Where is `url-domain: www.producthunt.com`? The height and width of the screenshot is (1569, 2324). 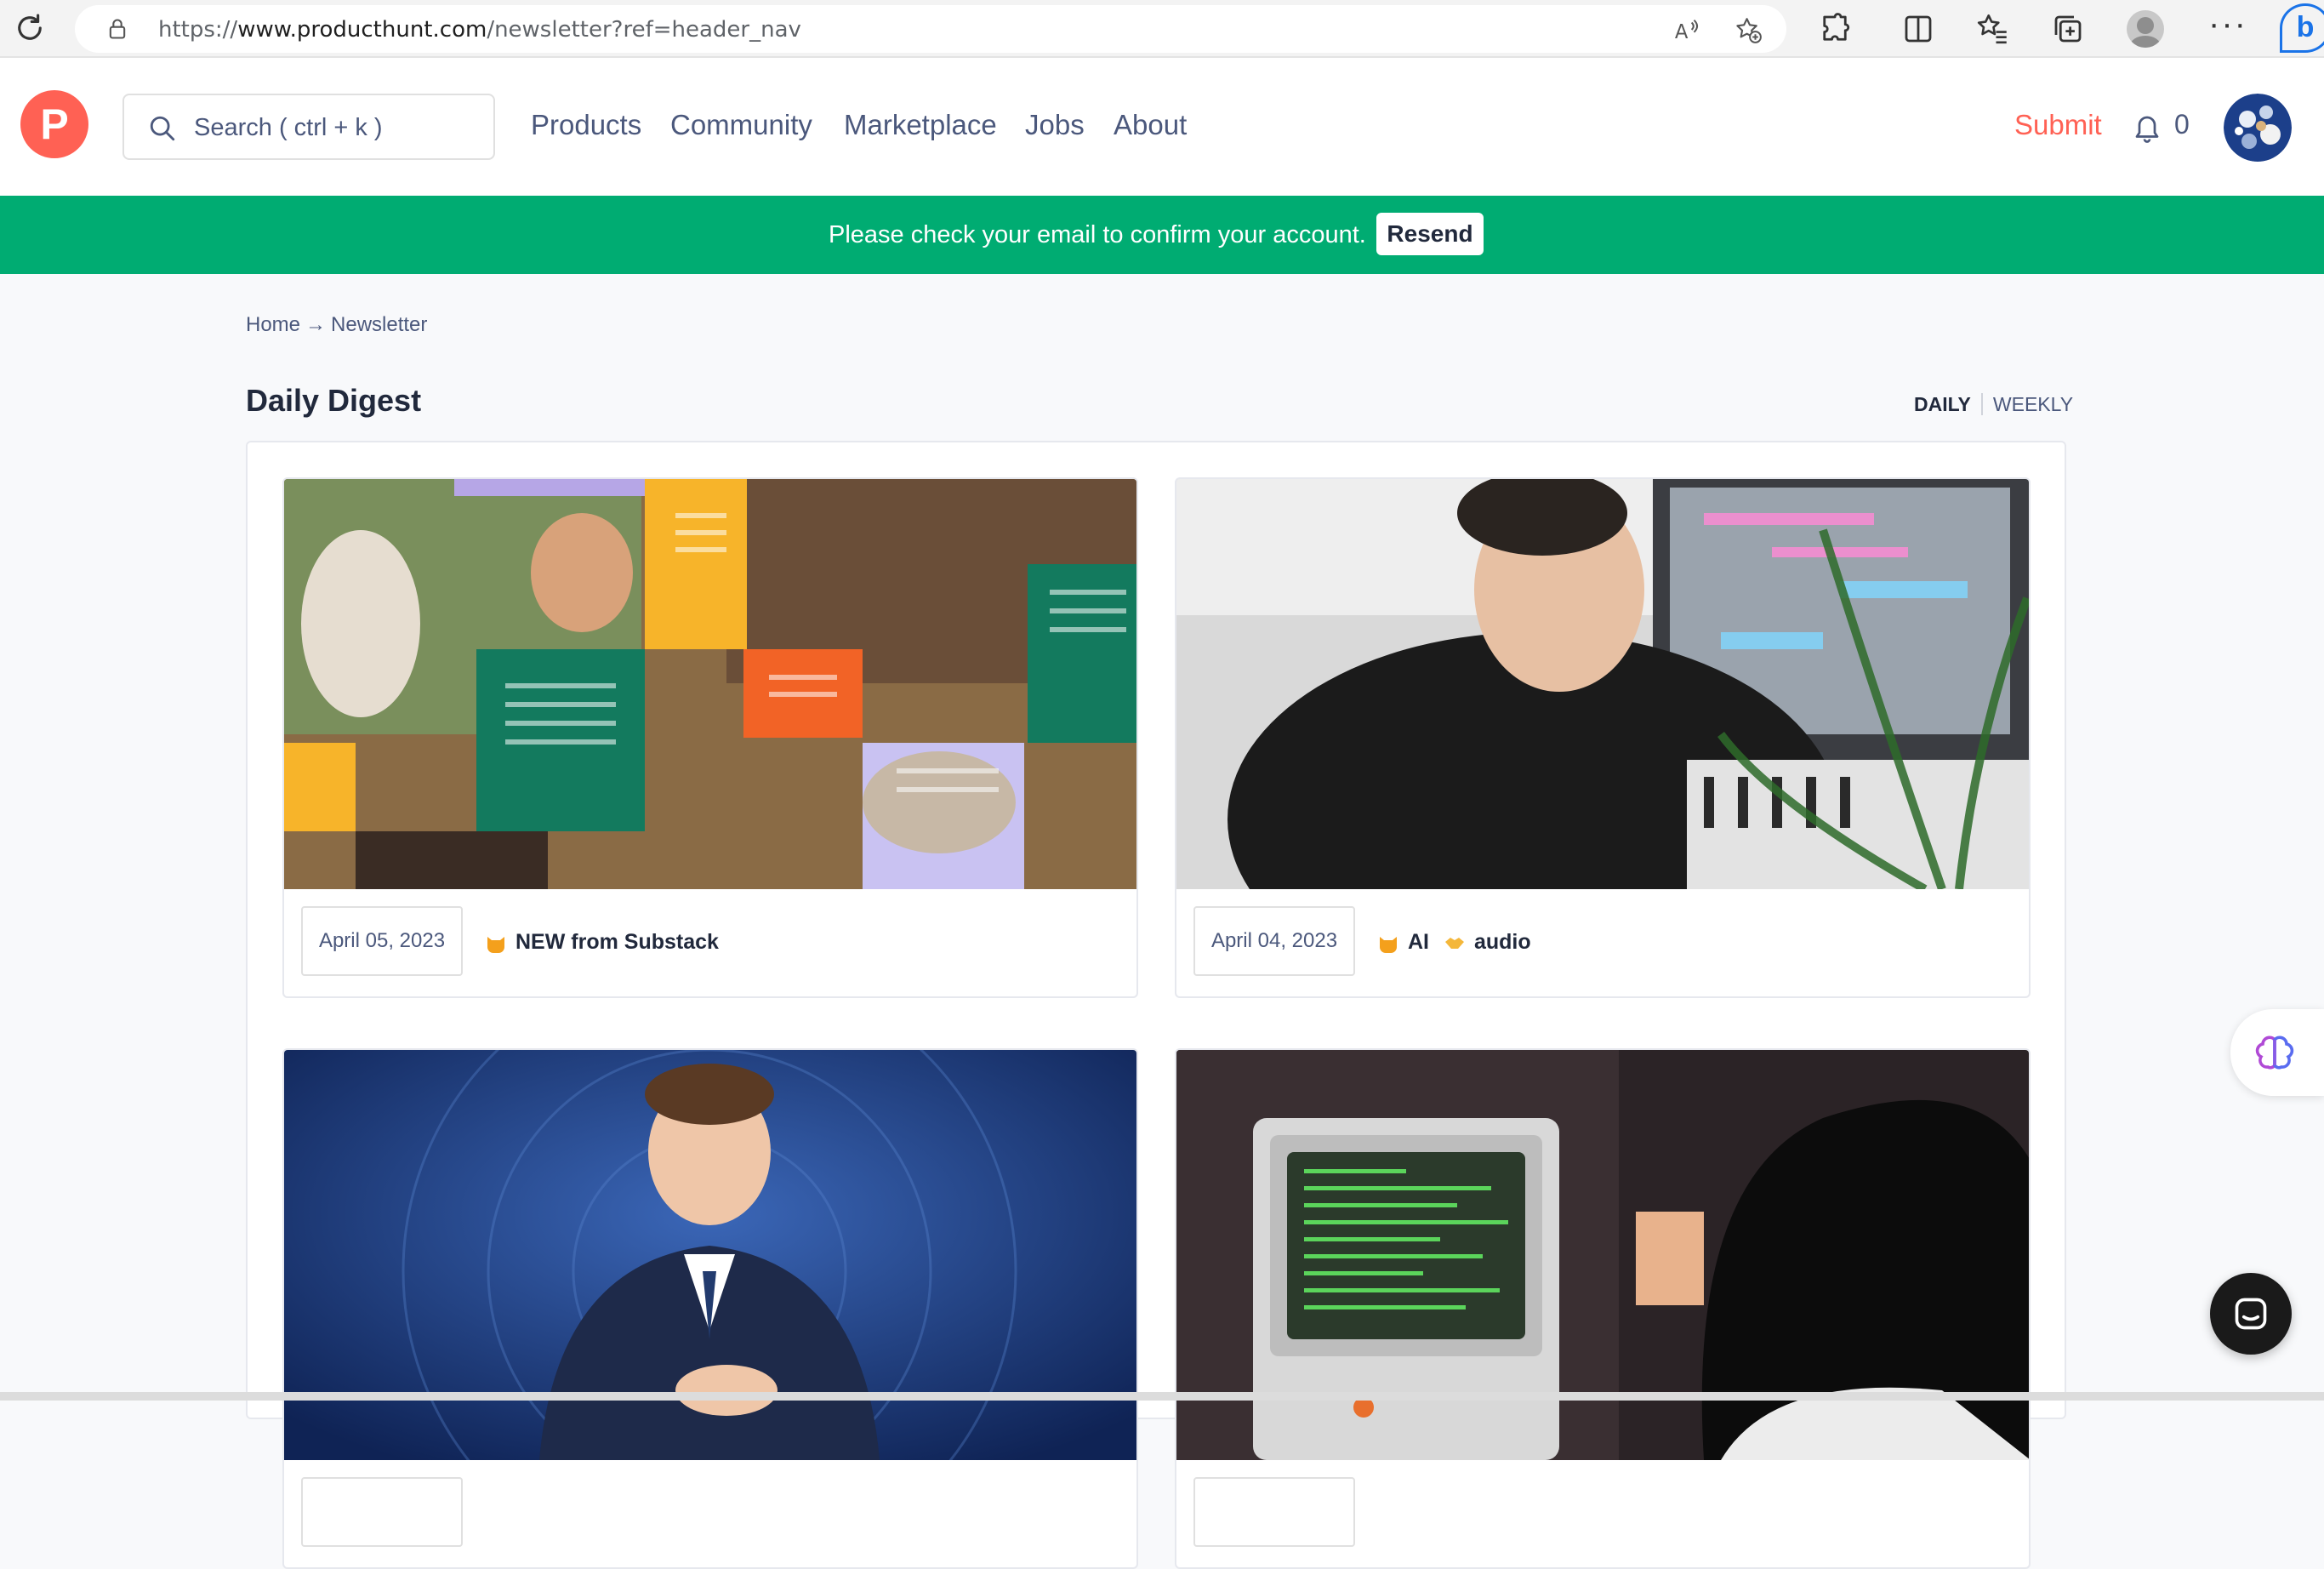 url-domain: www.producthunt.com is located at coordinates (362, 30).